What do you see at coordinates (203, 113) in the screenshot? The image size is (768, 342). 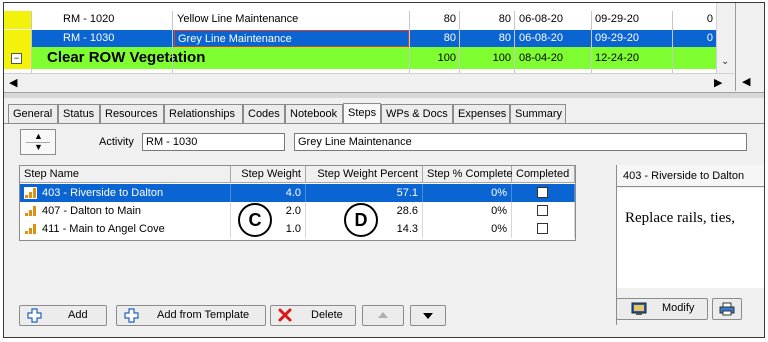 I see `tab-relationships: Relationships` at bounding box center [203, 113].